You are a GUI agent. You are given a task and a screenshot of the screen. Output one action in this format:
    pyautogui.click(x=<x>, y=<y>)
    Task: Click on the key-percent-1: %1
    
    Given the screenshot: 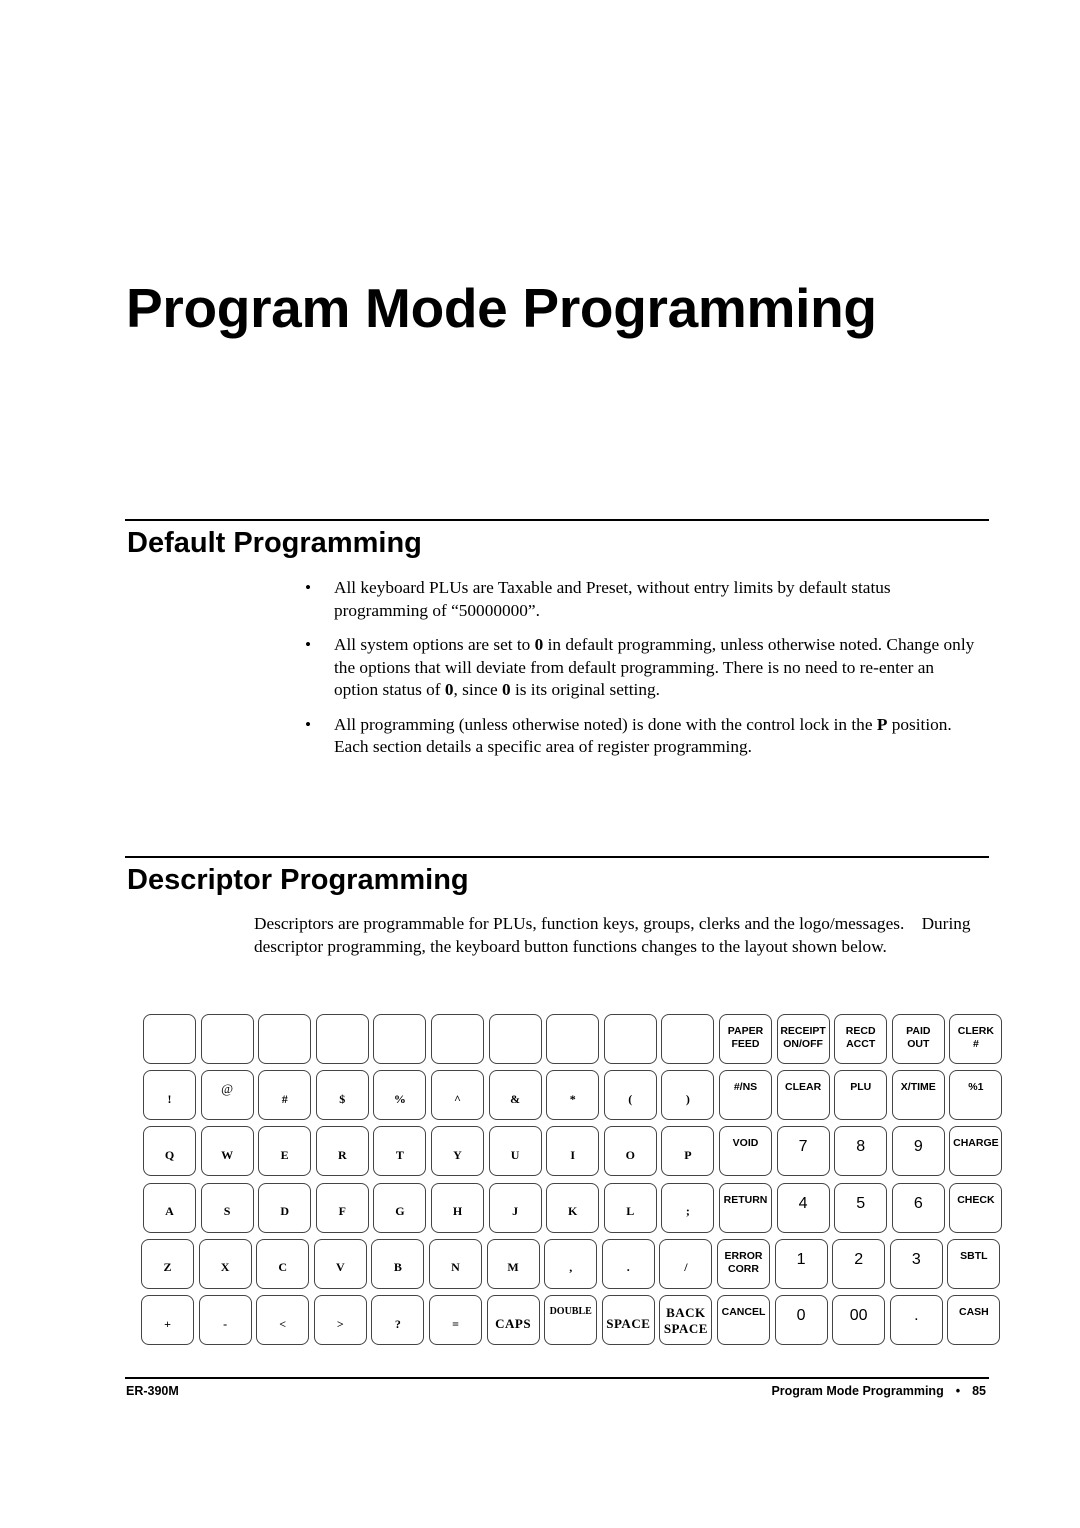 What is the action you would take?
    pyautogui.click(x=976, y=1095)
    